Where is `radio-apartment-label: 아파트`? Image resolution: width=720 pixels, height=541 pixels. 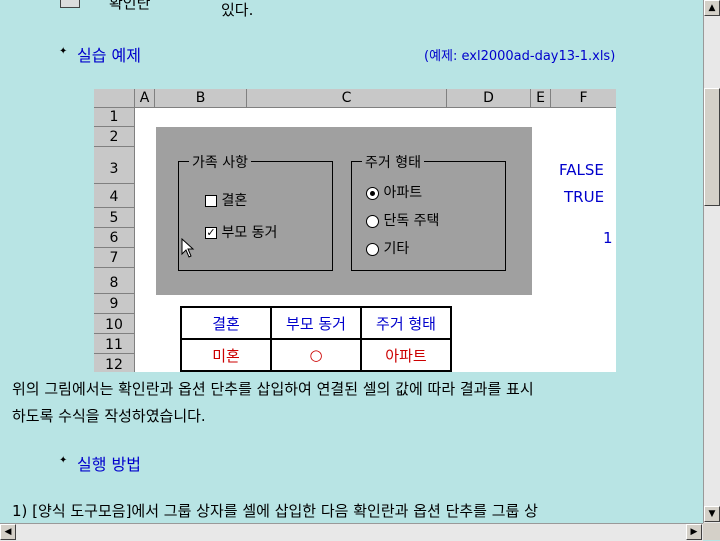
radio-apartment-label: 아파트 is located at coordinates (403, 193).